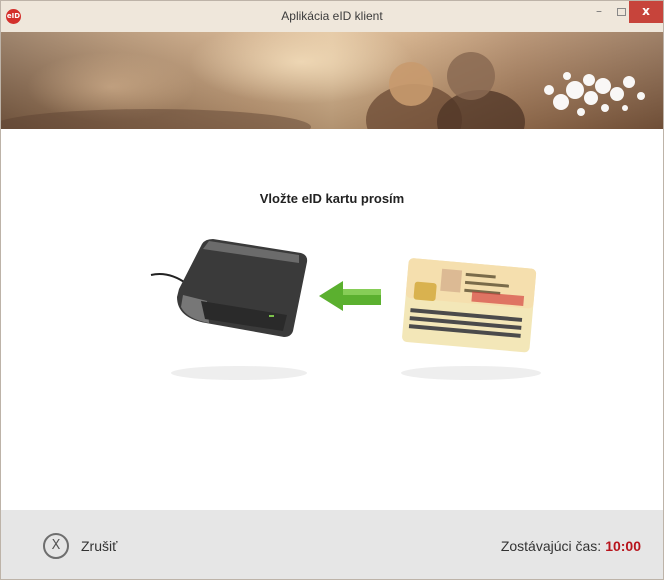 The image size is (664, 580). What do you see at coordinates (56, 546) in the screenshot?
I see `cancel-x-icon: X` at bounding box center [56, 546].